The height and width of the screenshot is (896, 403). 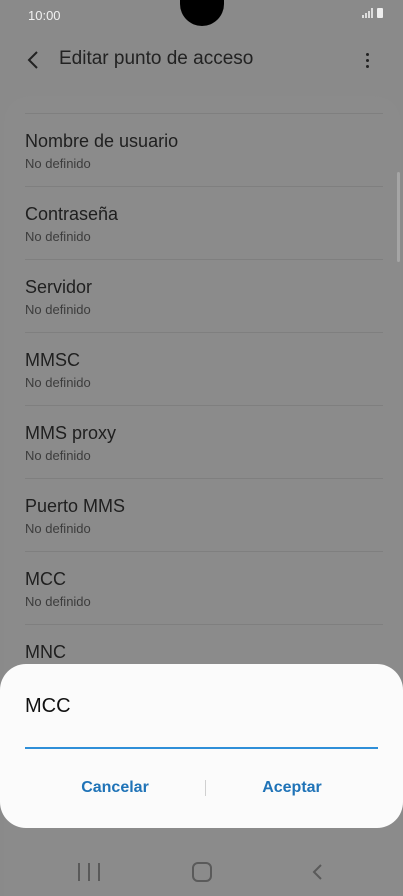 I want to click on input-underline, so click(x=201, y=748).